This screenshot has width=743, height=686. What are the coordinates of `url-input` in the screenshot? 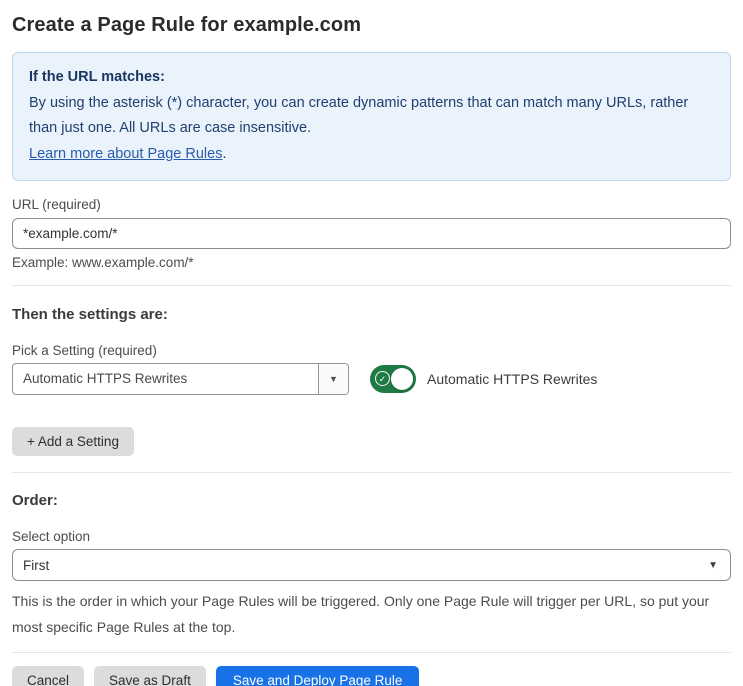 It's located at (371, 233).